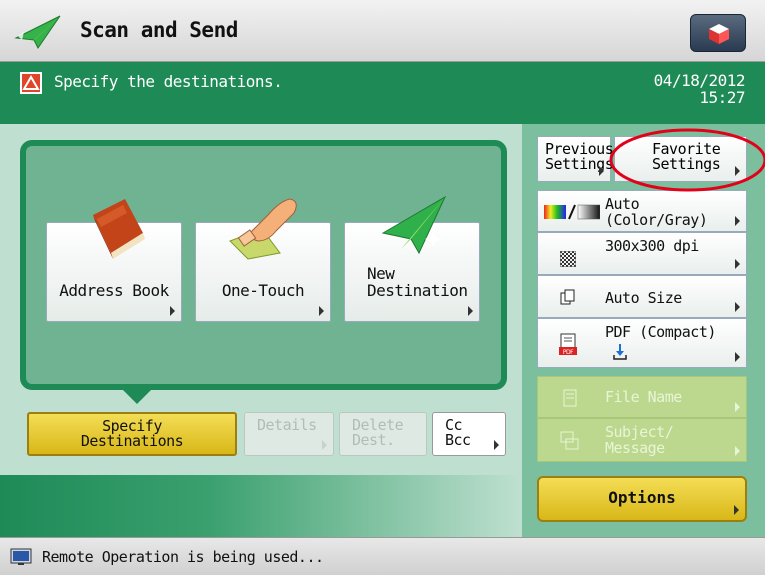  Describe the element at coordinates (412, 258) in the screenshot. I see `new-destination-button: New Destination` at that location.